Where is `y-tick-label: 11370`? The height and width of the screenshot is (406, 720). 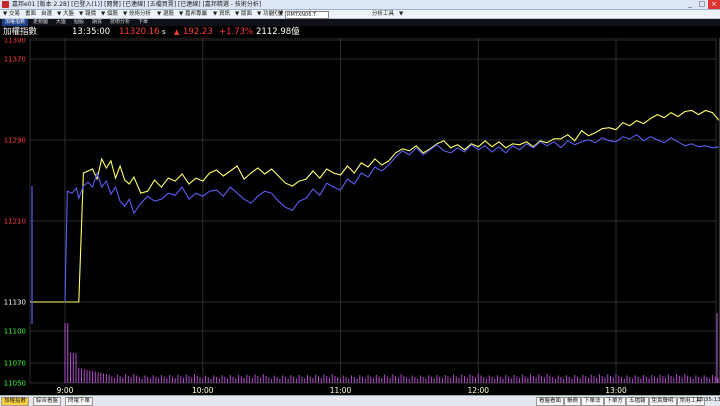
y-tick-label: 11370 is located at coordinates (15, 60).